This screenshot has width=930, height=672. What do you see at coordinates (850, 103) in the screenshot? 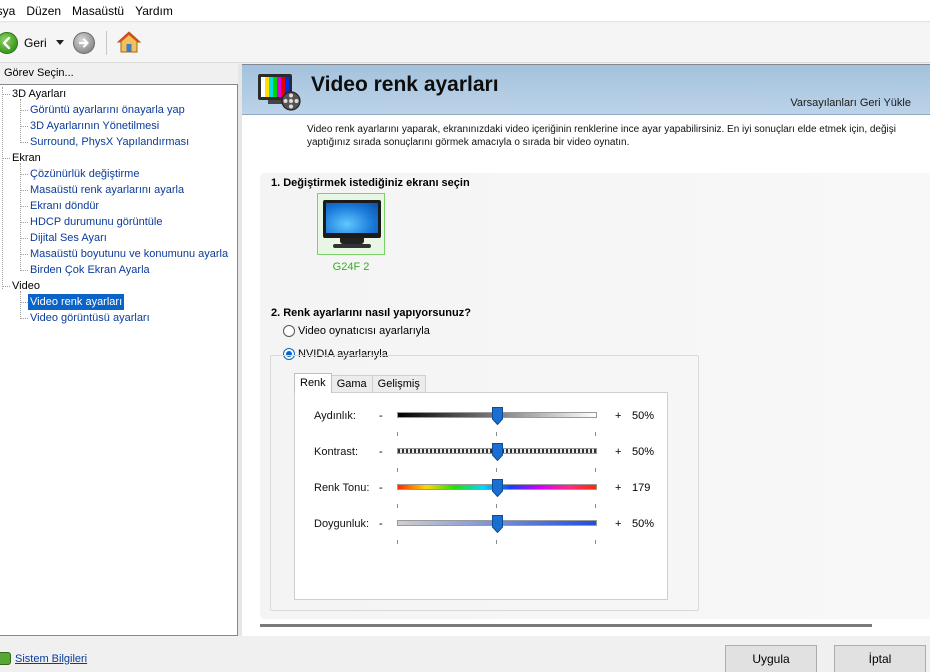
I see `restore-defaults-link: Varsayılanları Geri Yükle` at bounding box center [850, 103].